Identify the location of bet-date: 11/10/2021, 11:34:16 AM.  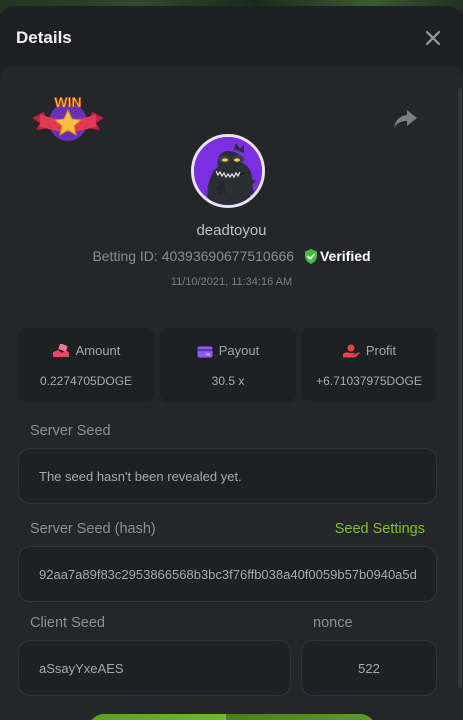
(231, 282).